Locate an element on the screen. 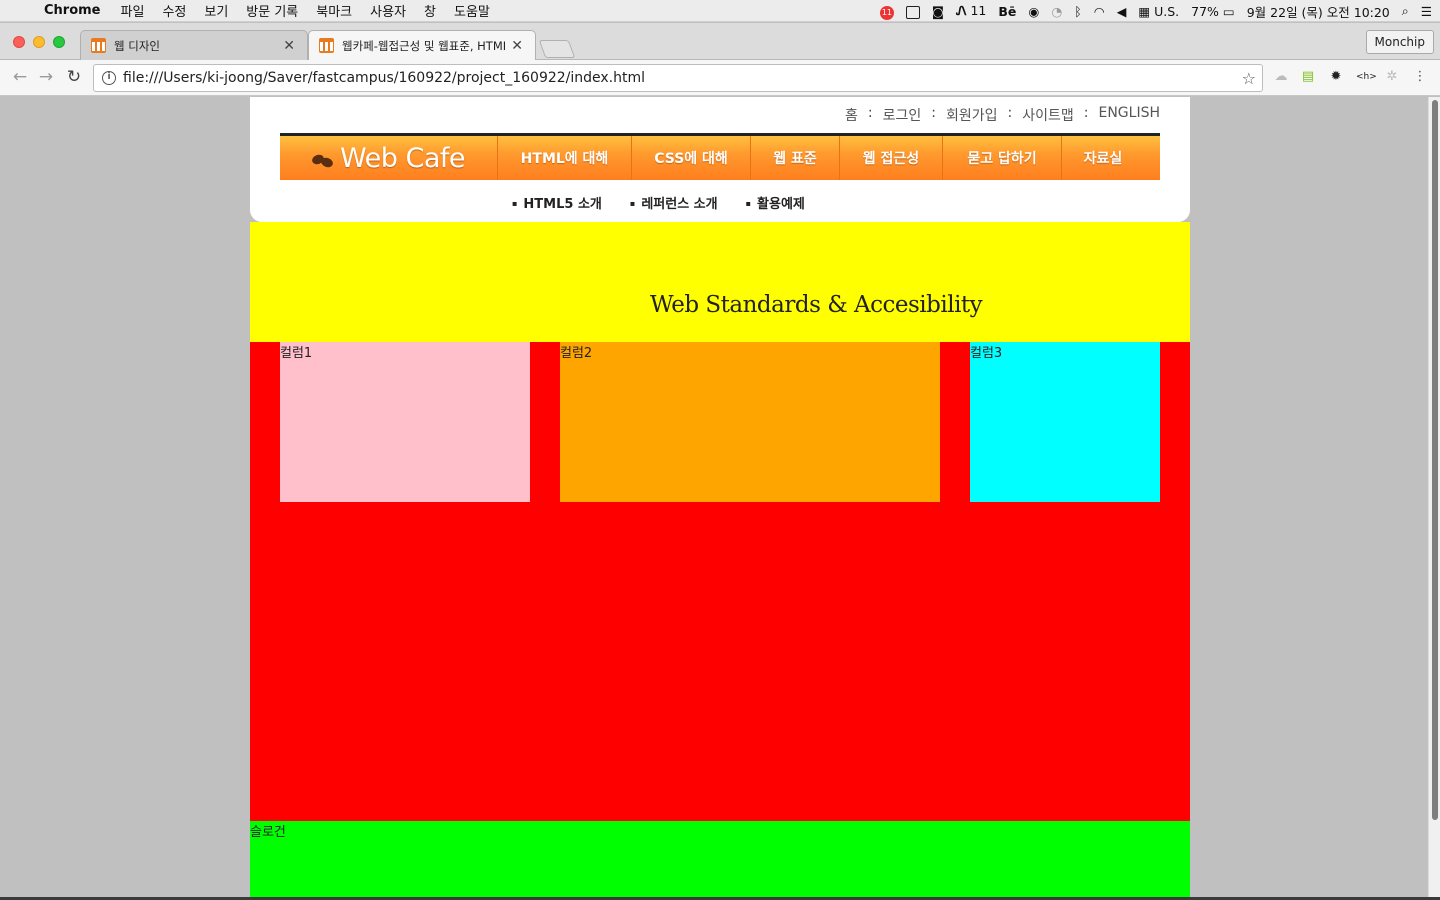 This screenshot has width=1440, height=900. notification-center-icon: ☰ is located at coordinates (1426, 11).